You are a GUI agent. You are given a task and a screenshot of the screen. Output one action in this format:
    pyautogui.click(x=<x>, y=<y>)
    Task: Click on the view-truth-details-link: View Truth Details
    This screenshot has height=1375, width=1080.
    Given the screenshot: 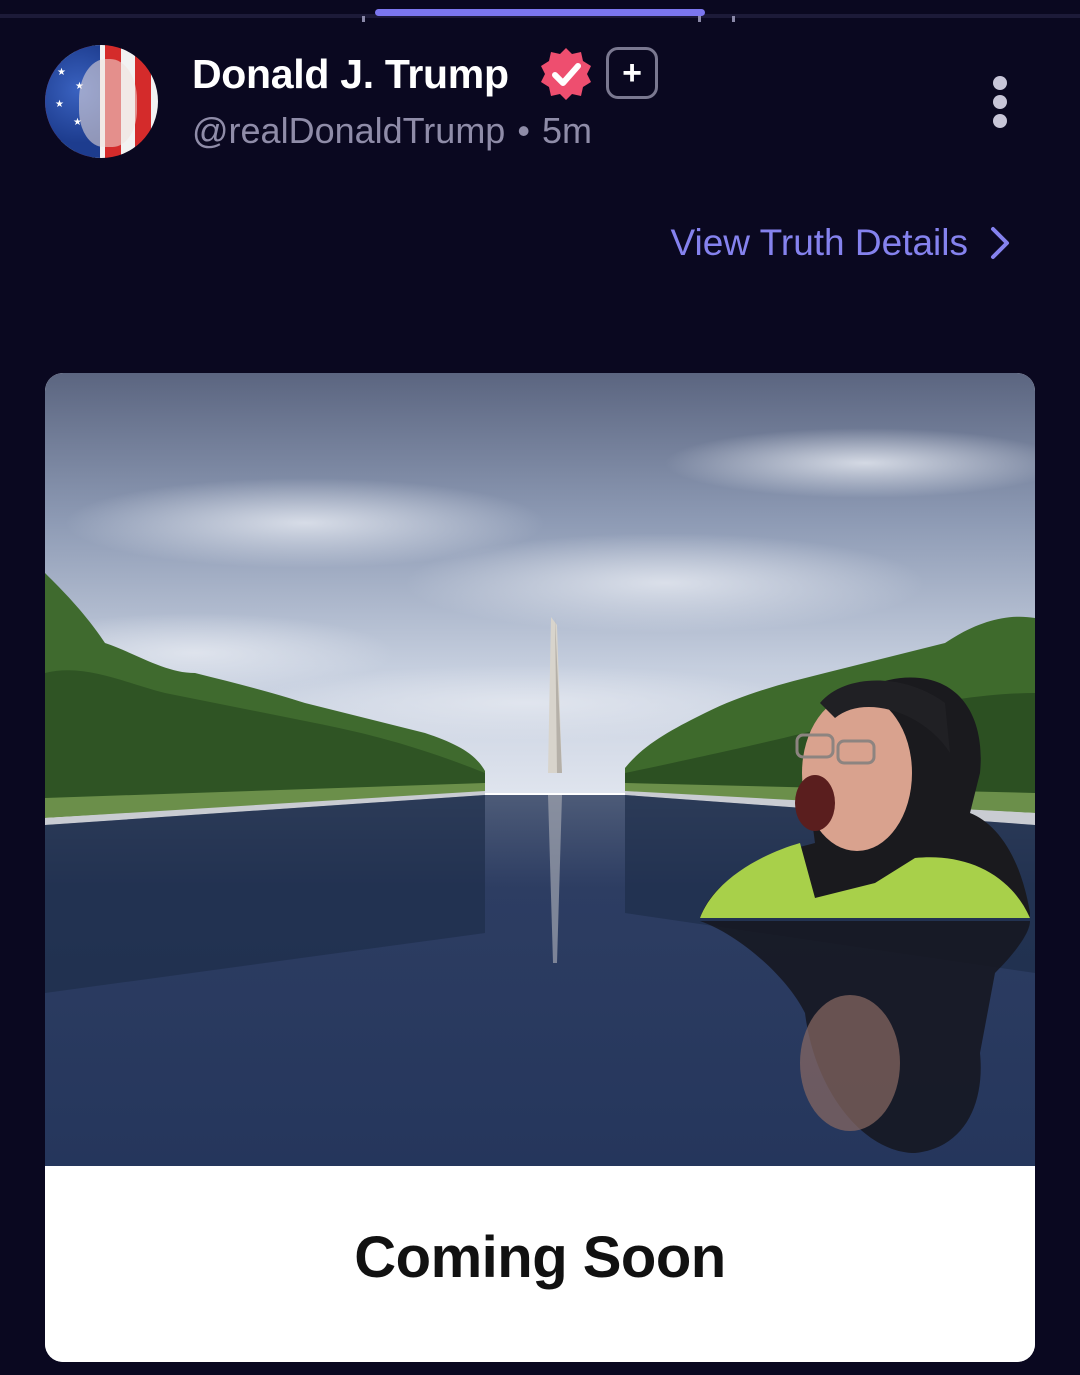 What is the action you would take?
    pyautogui.click(x=843, y=243)
    